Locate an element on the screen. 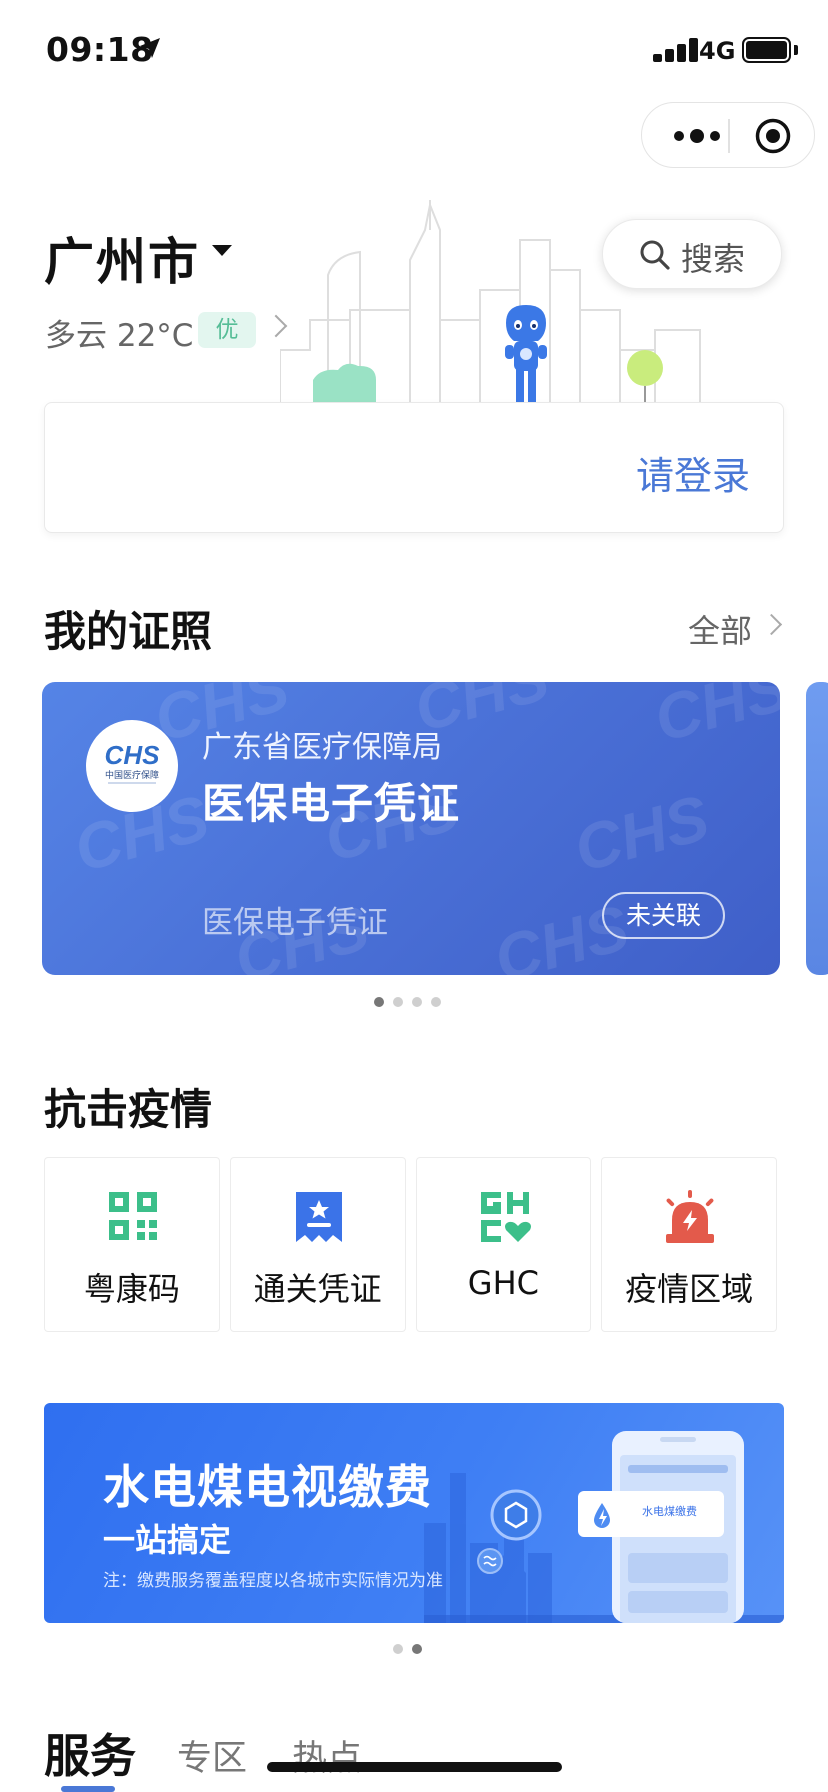  tab-hot: 热点 is located at coordinates (327, 1755).